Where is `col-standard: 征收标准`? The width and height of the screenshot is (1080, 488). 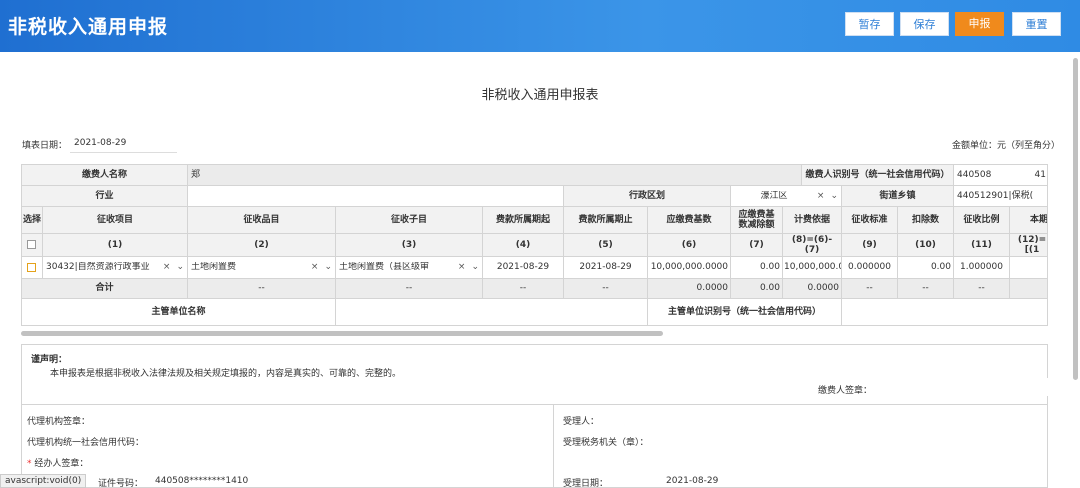 col-standard: 征收标准 is located at coordinates (870, 220).